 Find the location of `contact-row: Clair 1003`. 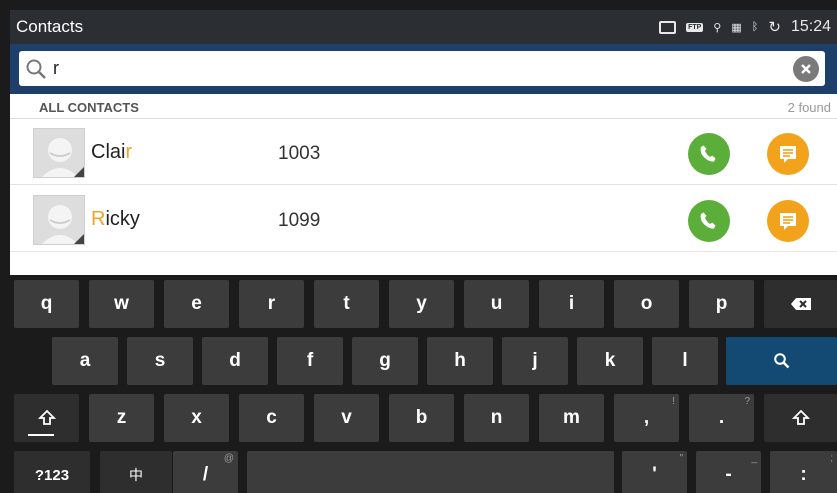

contact-row: Clair 1003 is located at coordinates (423, 152).